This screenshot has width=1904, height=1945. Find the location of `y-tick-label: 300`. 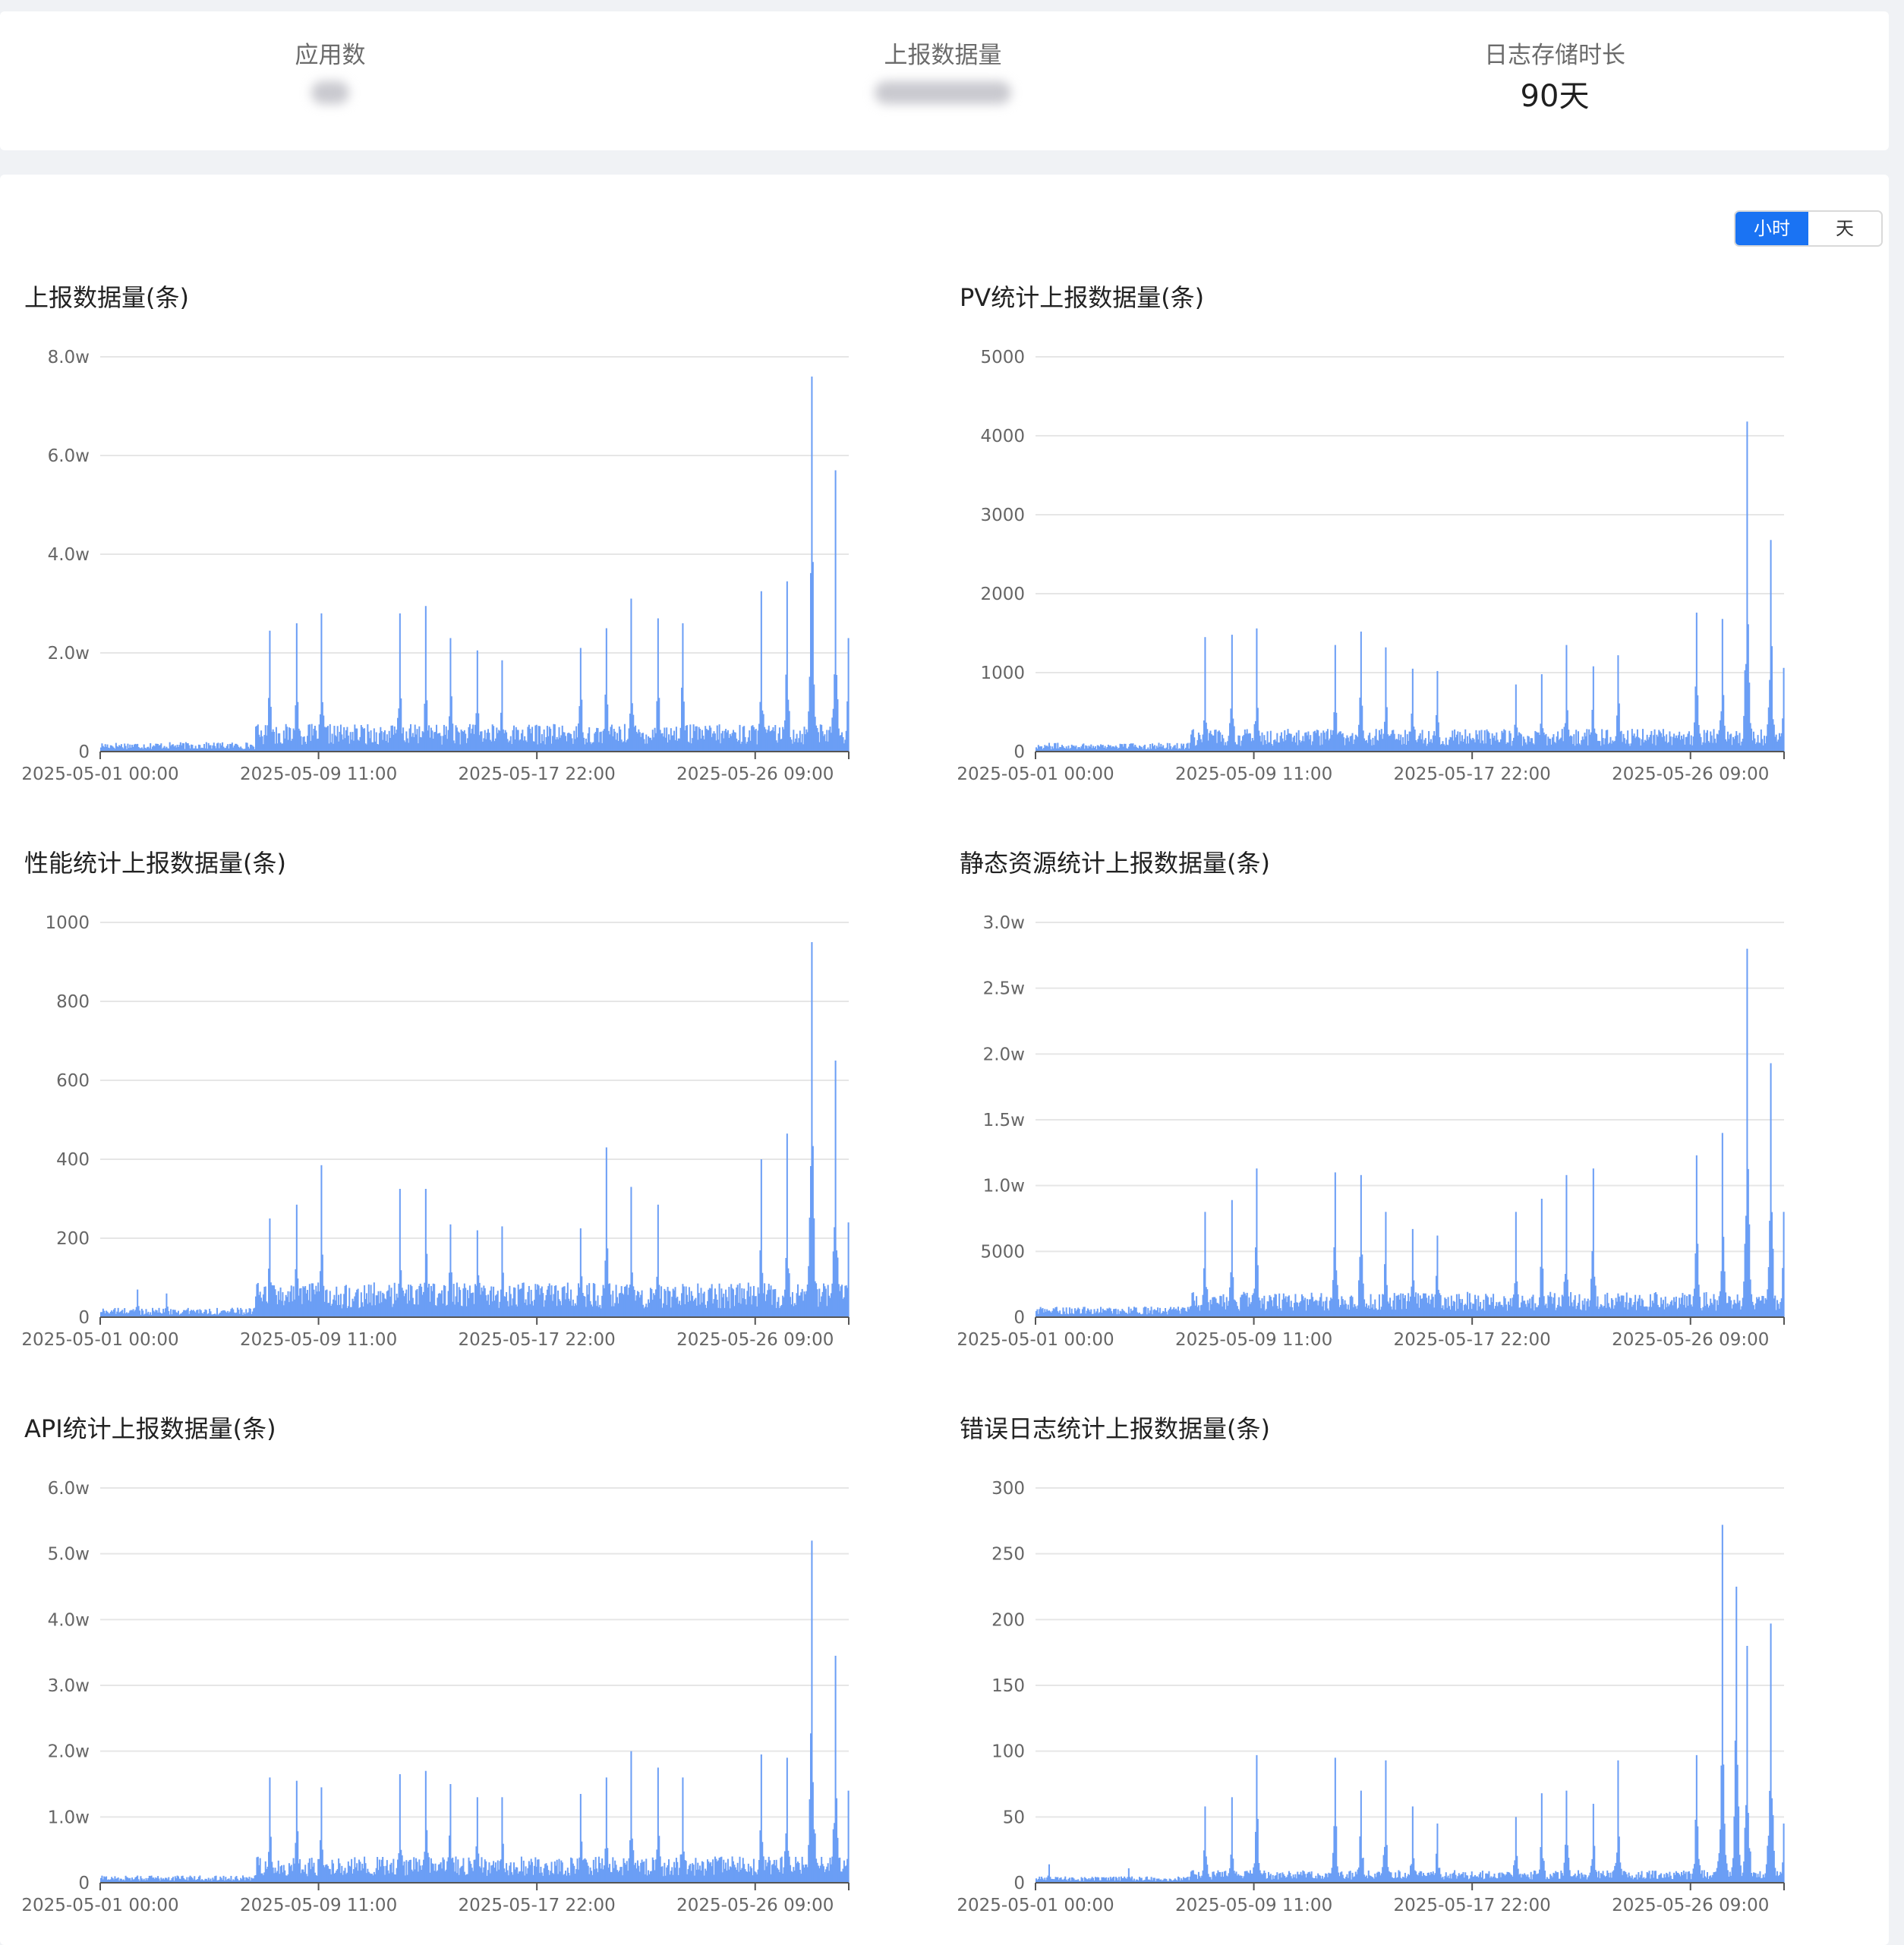

y-tick-label: 300 is located at coordinates (1008, 1489).